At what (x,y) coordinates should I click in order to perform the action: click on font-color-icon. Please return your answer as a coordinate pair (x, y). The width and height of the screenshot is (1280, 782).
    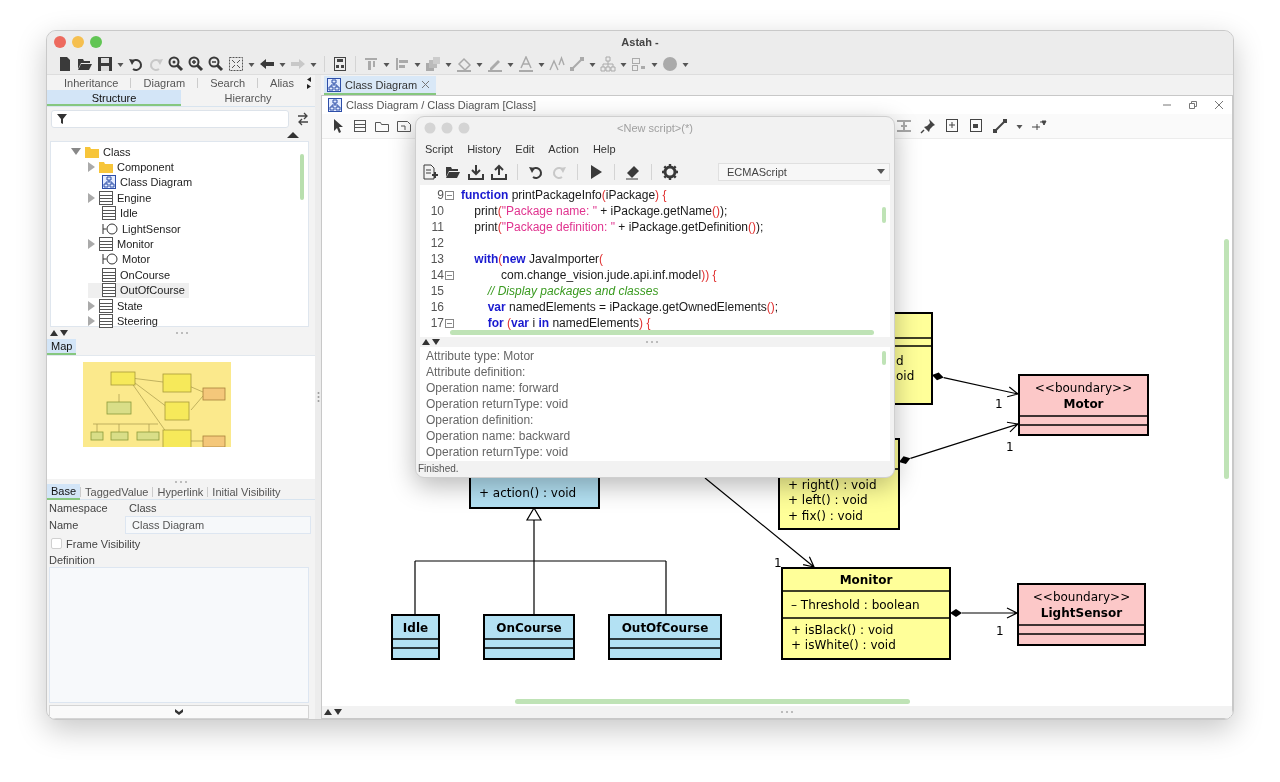
    Looking at the image, I should click on (526, 63).